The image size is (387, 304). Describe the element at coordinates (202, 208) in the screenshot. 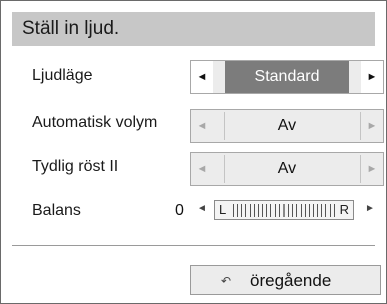

I see `balance-left-arrow: ◄` at that location.